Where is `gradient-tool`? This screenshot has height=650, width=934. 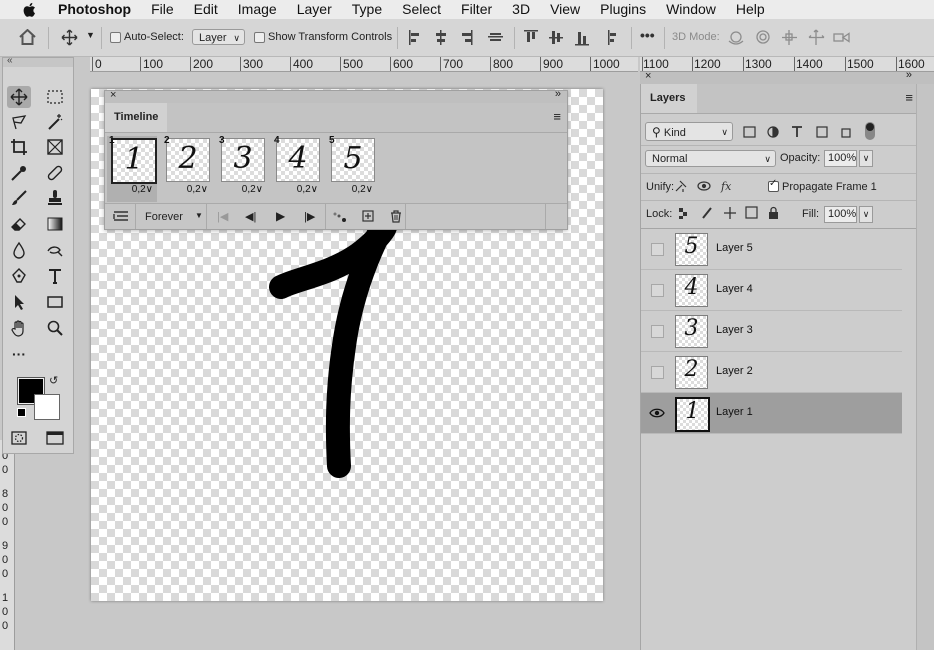
gradient-tool is located at coordinates (55, 224).